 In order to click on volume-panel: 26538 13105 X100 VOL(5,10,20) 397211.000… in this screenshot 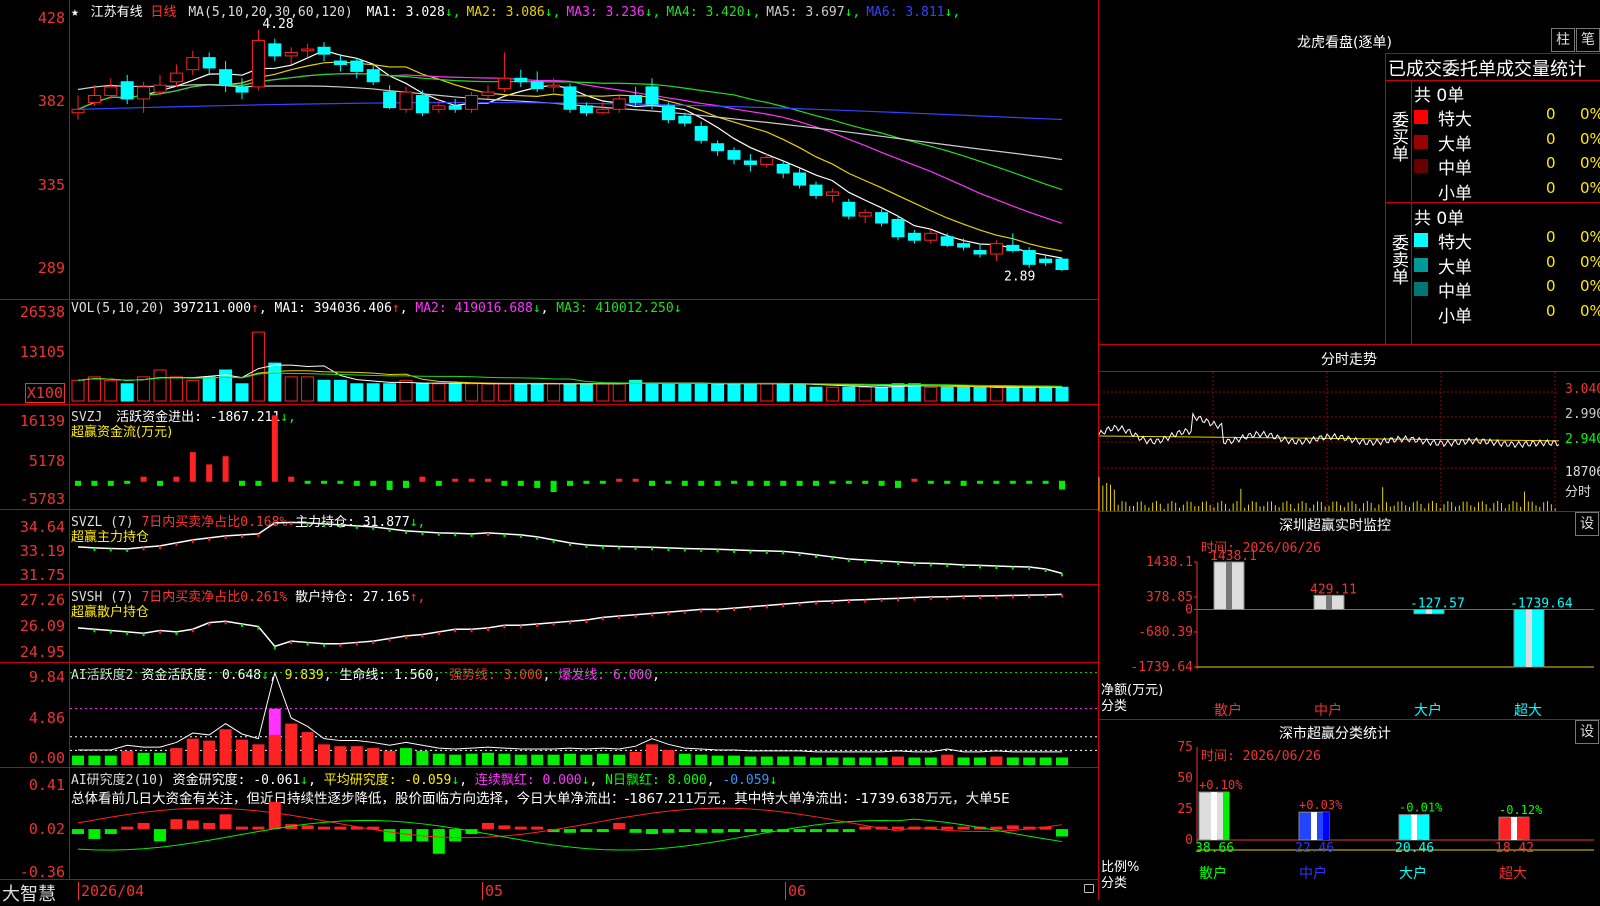, I will do `click(549, 352)`.